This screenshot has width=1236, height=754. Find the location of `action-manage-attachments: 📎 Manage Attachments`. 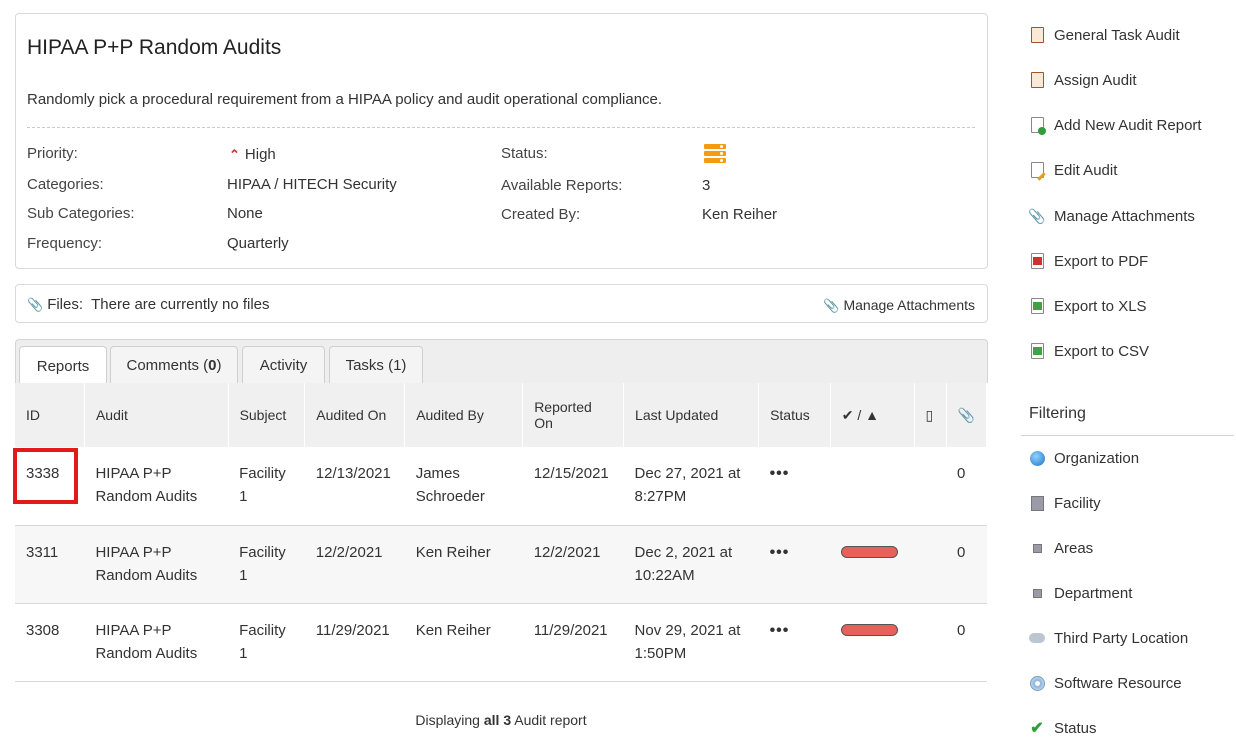

action-manage-attachments: 📎 Manage Attachments is located at coordinates (1111, 216).